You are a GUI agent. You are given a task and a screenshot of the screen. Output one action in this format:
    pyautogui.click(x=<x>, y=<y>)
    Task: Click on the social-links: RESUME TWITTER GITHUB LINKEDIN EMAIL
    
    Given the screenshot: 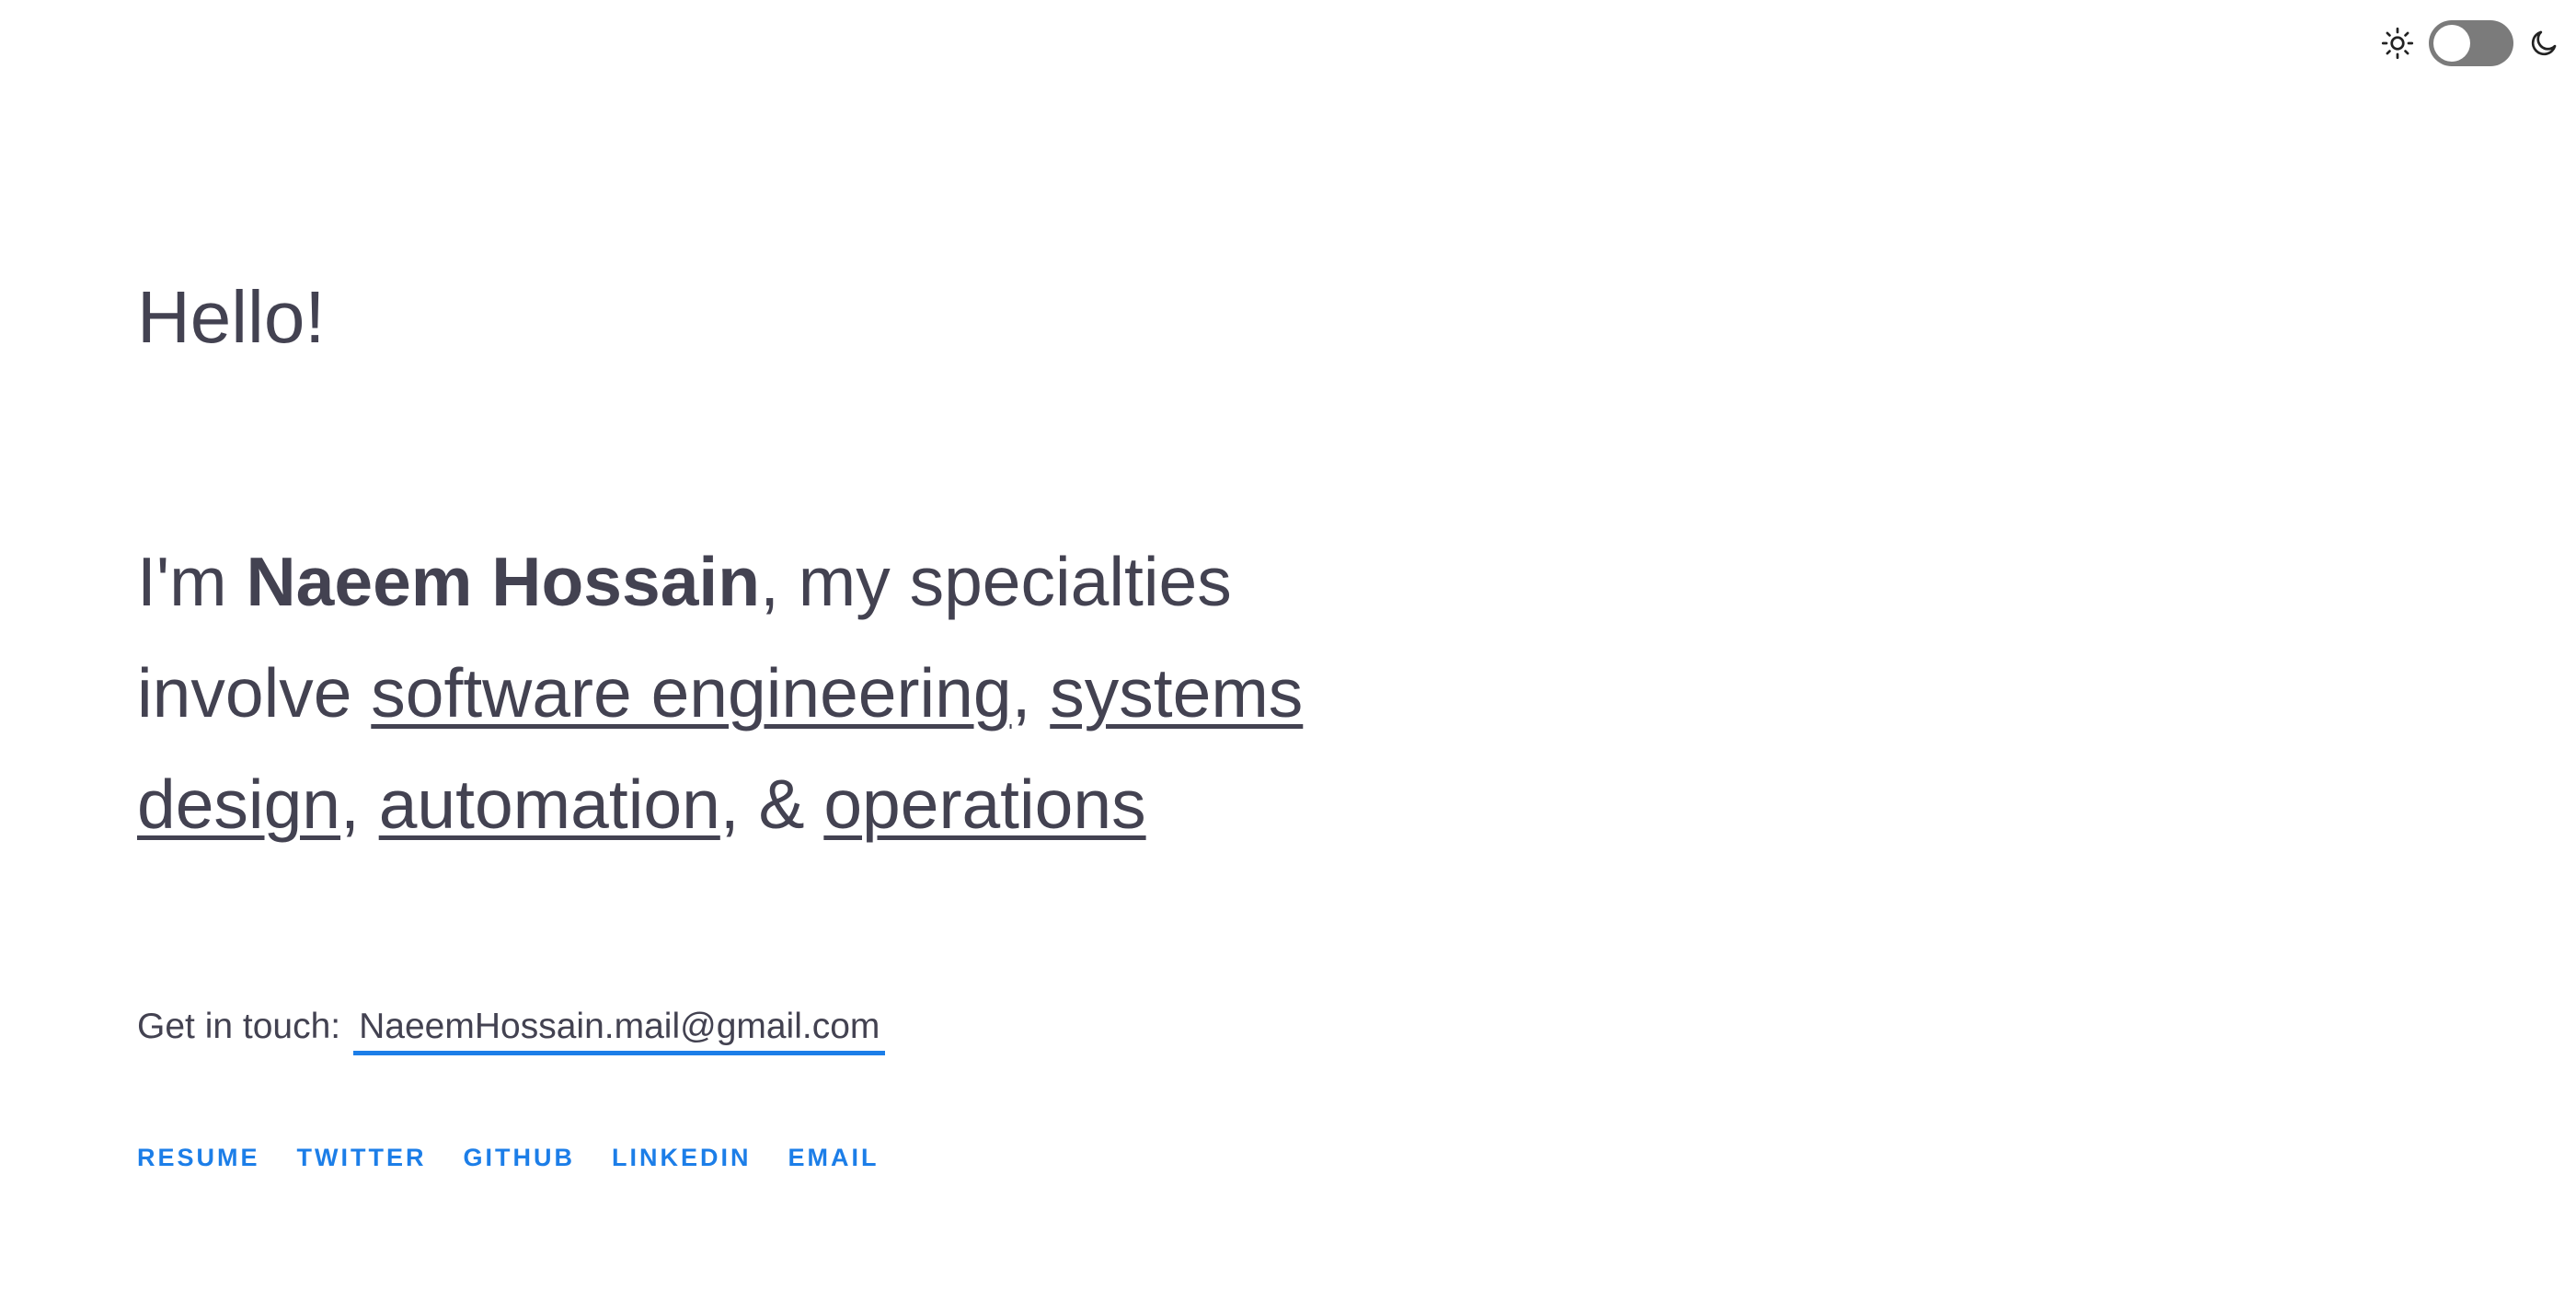 What is the action you would take?
    pyautogui.click(x=508, y=1158)
    